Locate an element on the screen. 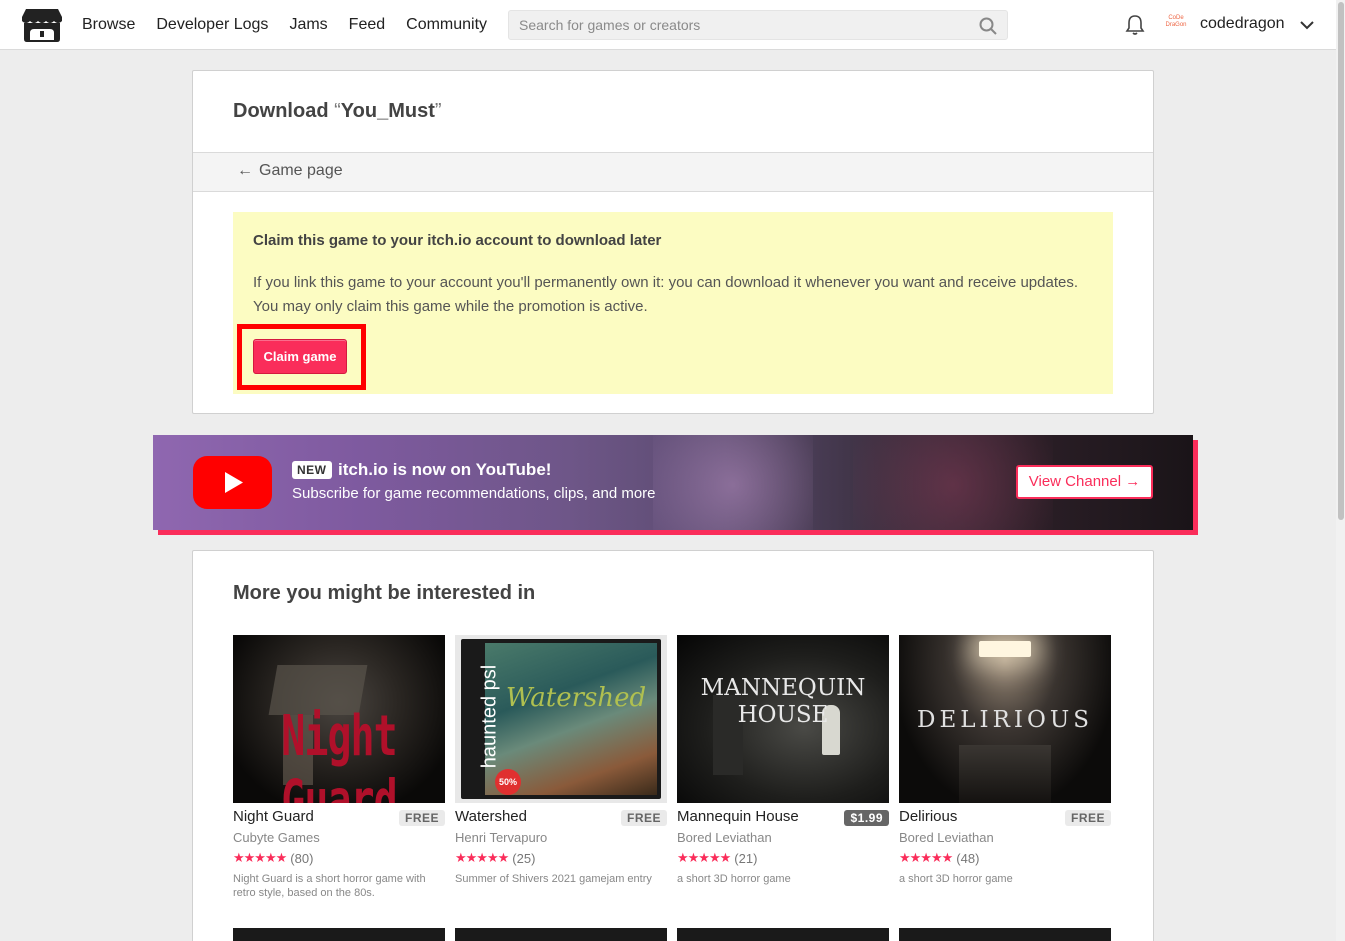 The height and width of the screenshot is (941, 1345). rating-count: (25) is located at coordinates (524, 858).